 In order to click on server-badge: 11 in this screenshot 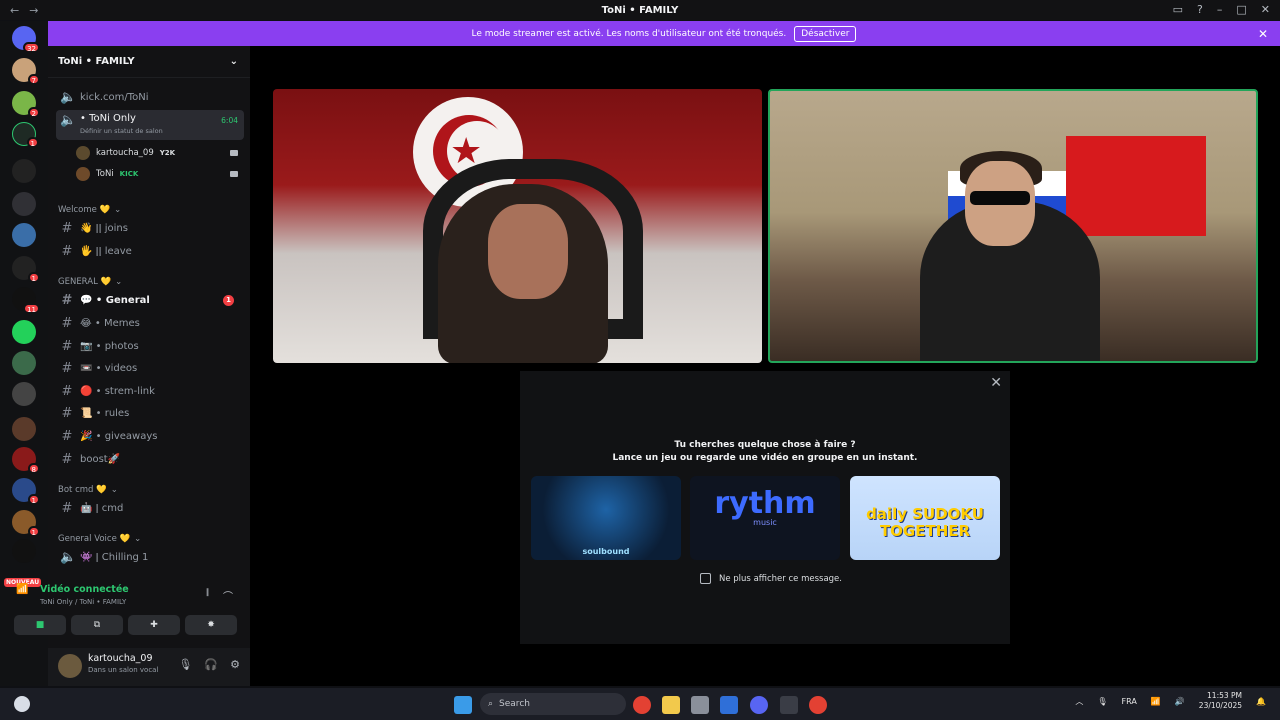, I will do `click(31, 308)`.